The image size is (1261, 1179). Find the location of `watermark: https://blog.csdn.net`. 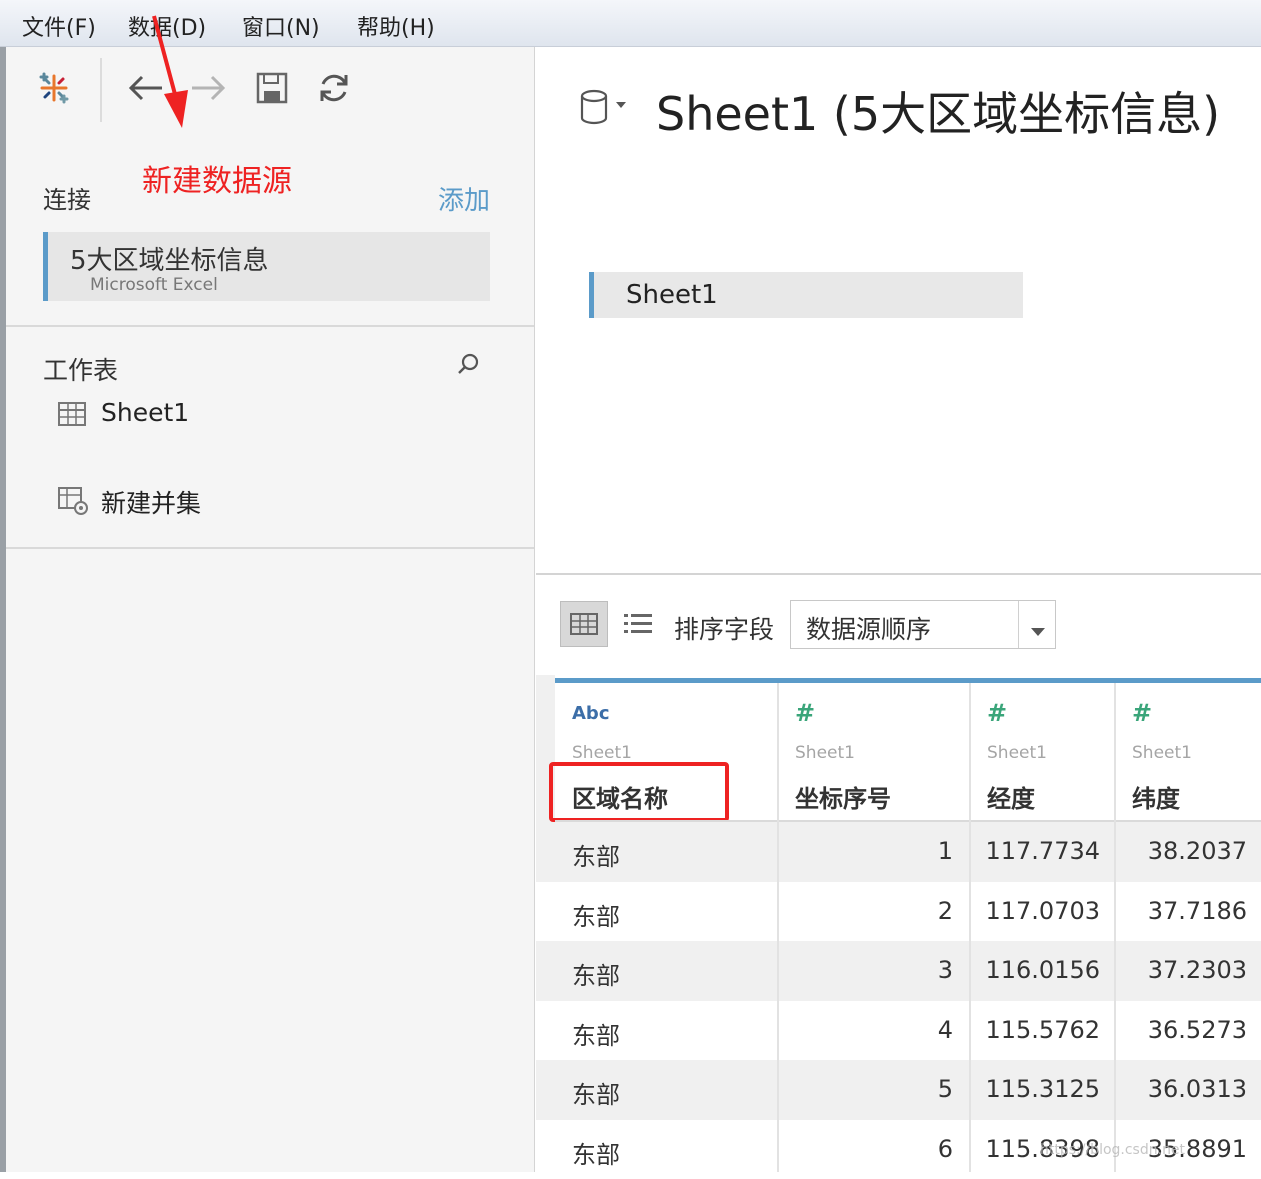

watermark: https://blog.csdn.net is located at coordinates (1112, 1150).